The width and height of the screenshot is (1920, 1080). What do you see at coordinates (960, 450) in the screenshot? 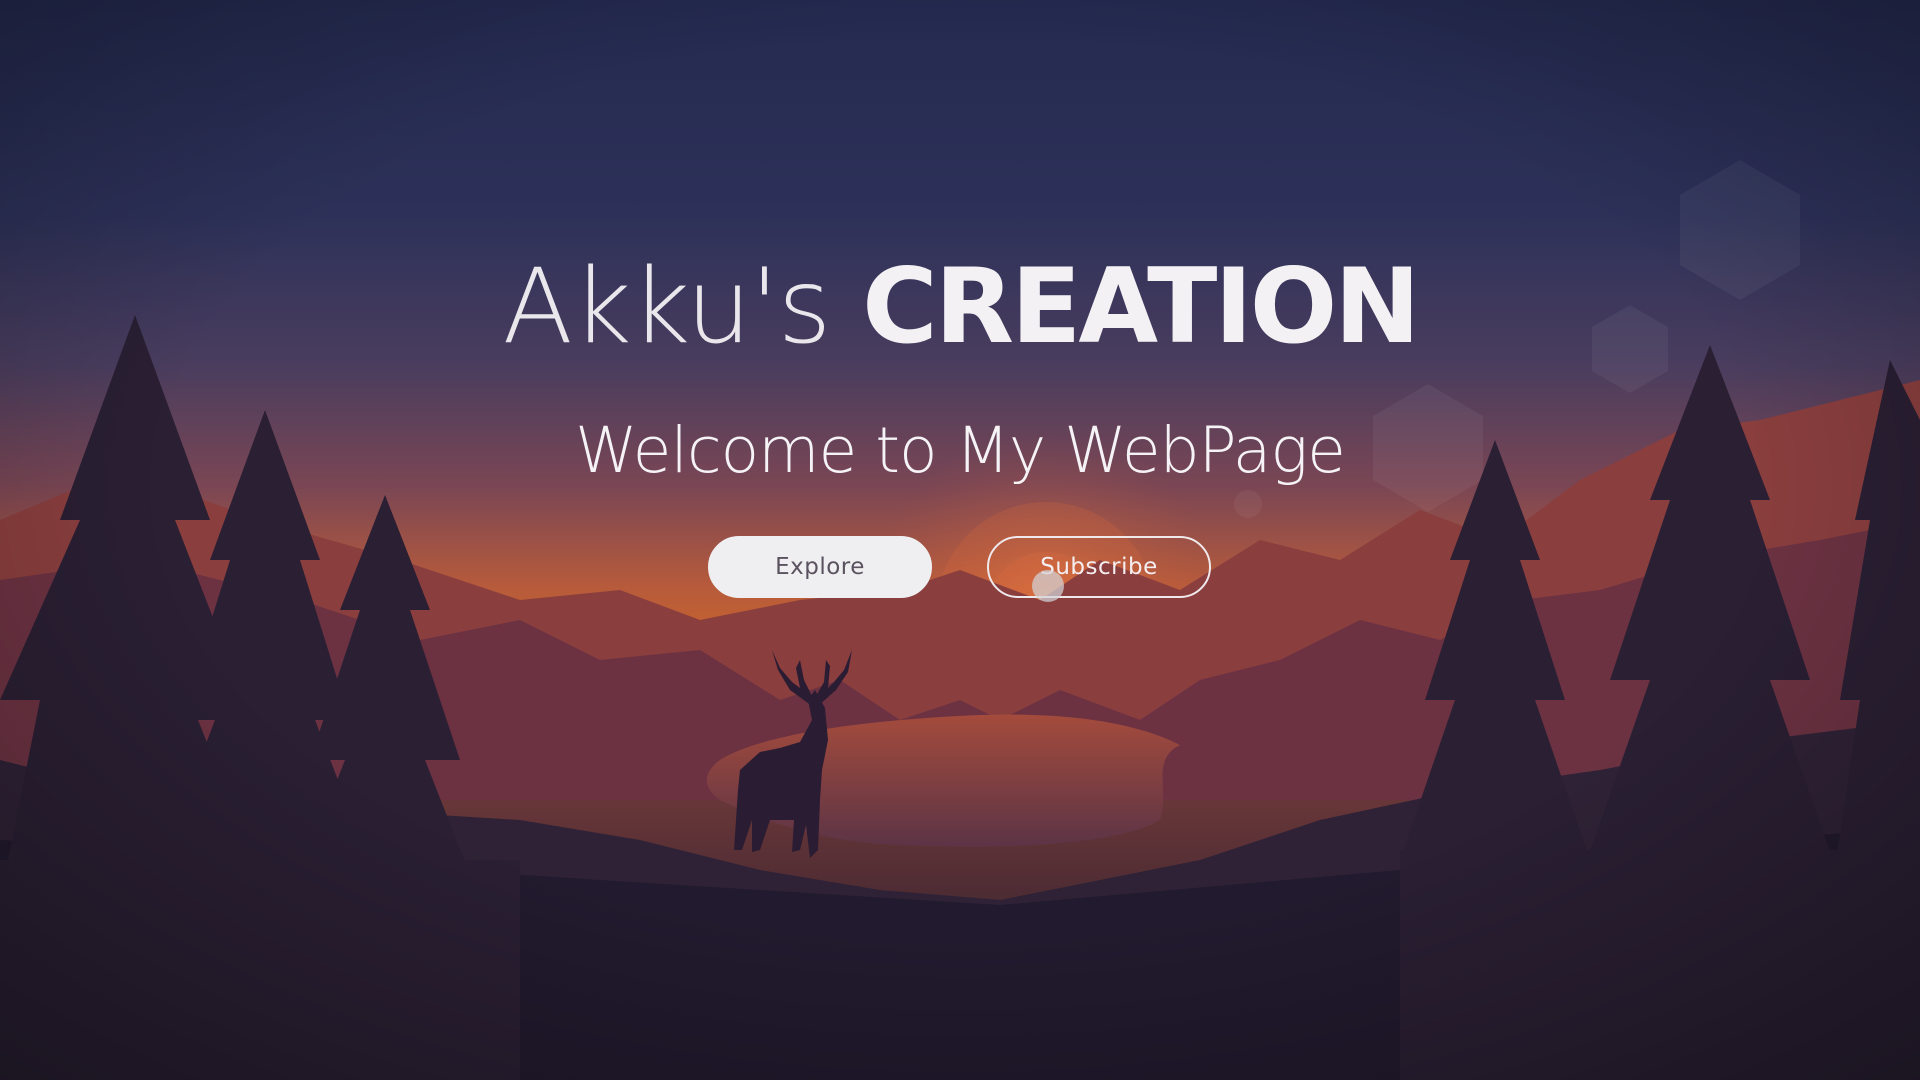
I see `welcome-subtitle: Welcome to My WebPage` at bounding box center [960, 450].